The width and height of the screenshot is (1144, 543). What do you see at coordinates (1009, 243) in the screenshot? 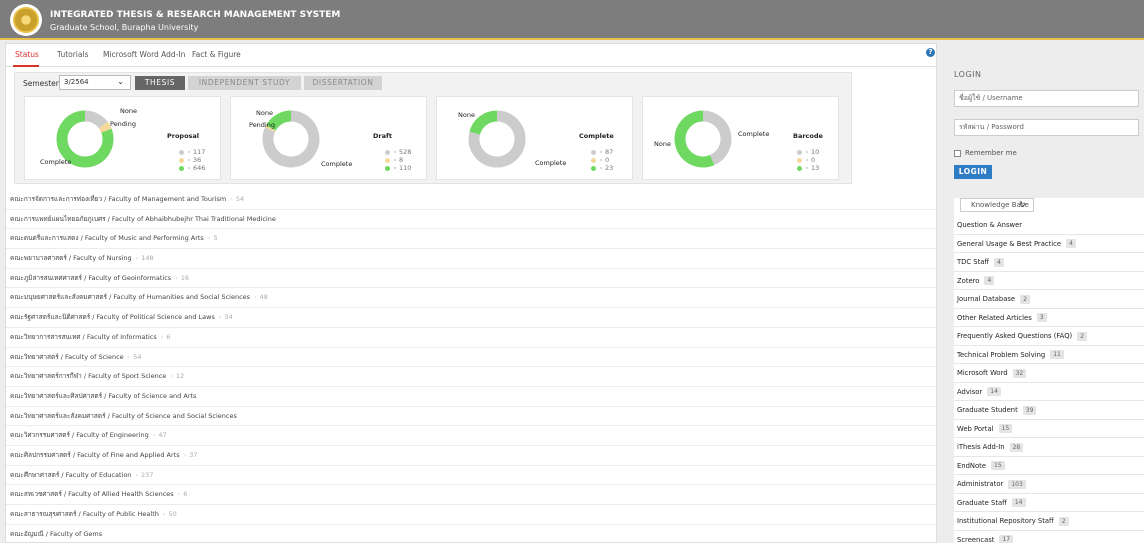
I see `kb-item-label: General Usage & Best Practice` at bounding box center [1009, 243].